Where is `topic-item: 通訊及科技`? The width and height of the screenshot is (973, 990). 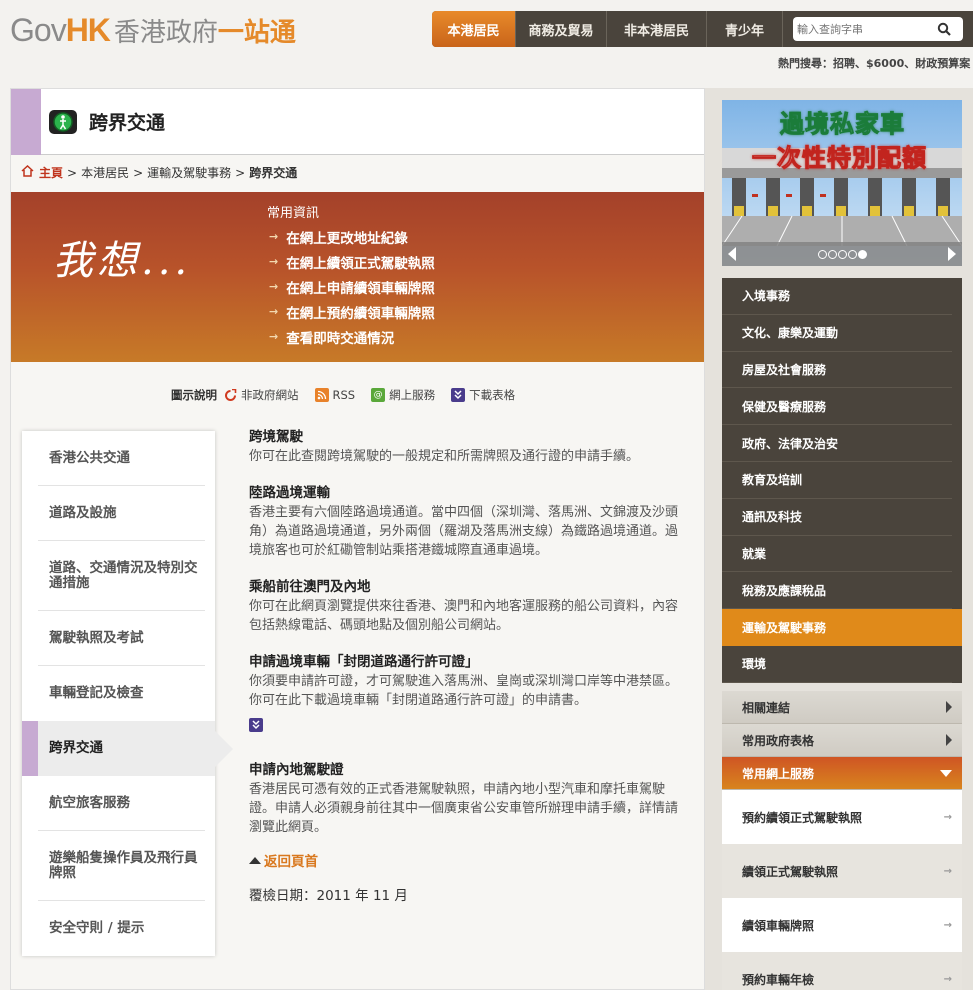
topic-item: 通訊及科技 is located at coordinates (837, 517).